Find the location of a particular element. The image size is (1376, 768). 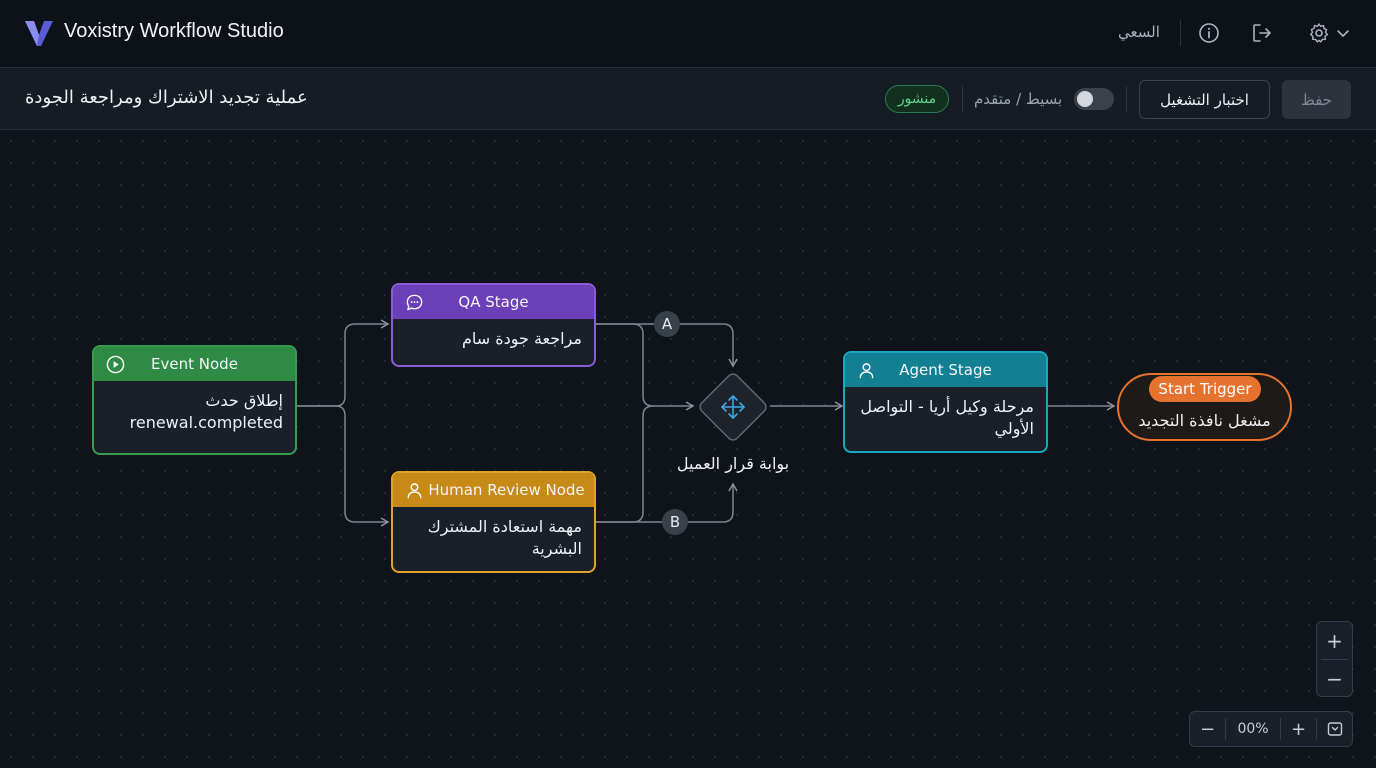

zoom-level: 00% is located at coordinates (1253, 729).